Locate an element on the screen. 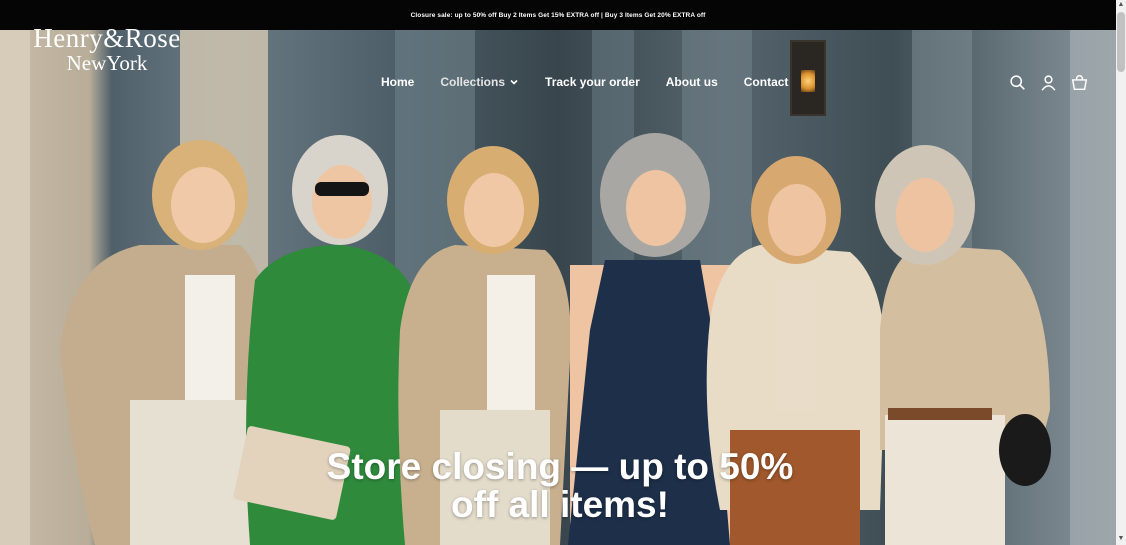 The image size is (1126, 545). hero-headline: Store closing — up to 50% off all items! is located at coordinates (560, 485).